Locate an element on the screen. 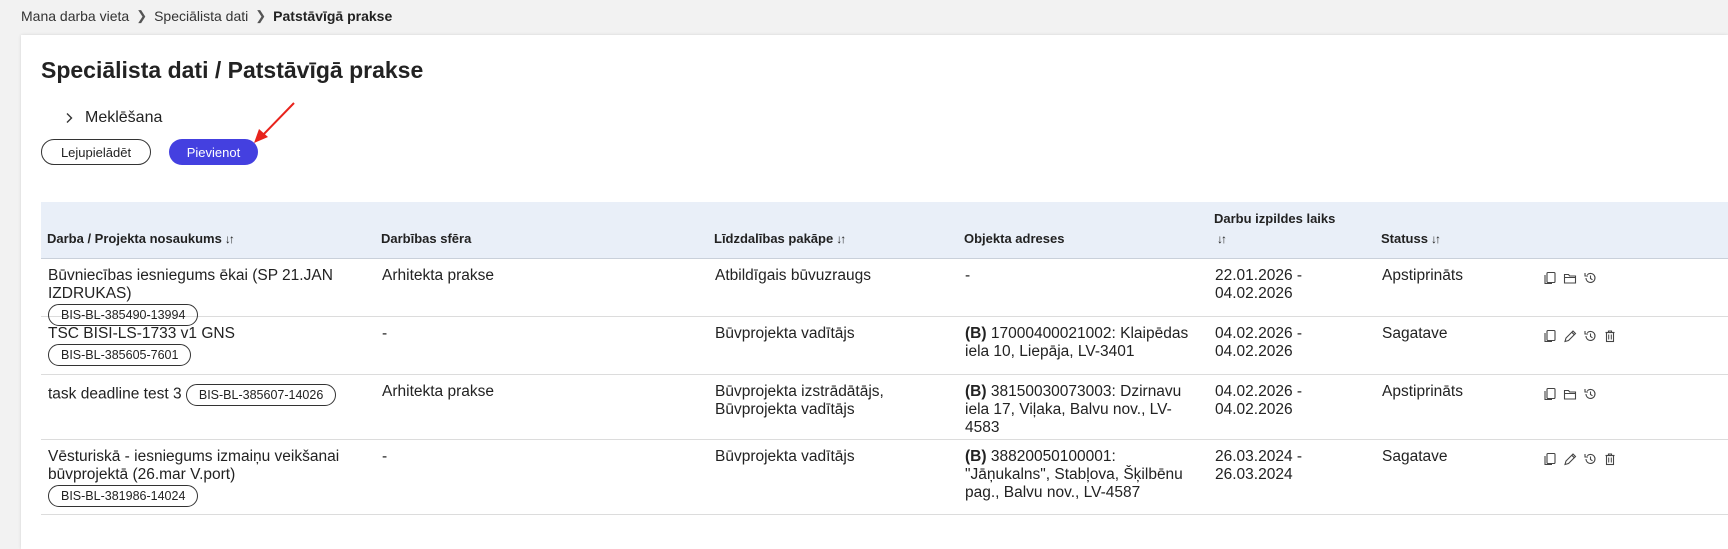 Image resolution: width=1728 pixels, height=549 pixels. column-header-level: Līdzdalības pakāpe ↓↑ is located at coordinates (833, 243).